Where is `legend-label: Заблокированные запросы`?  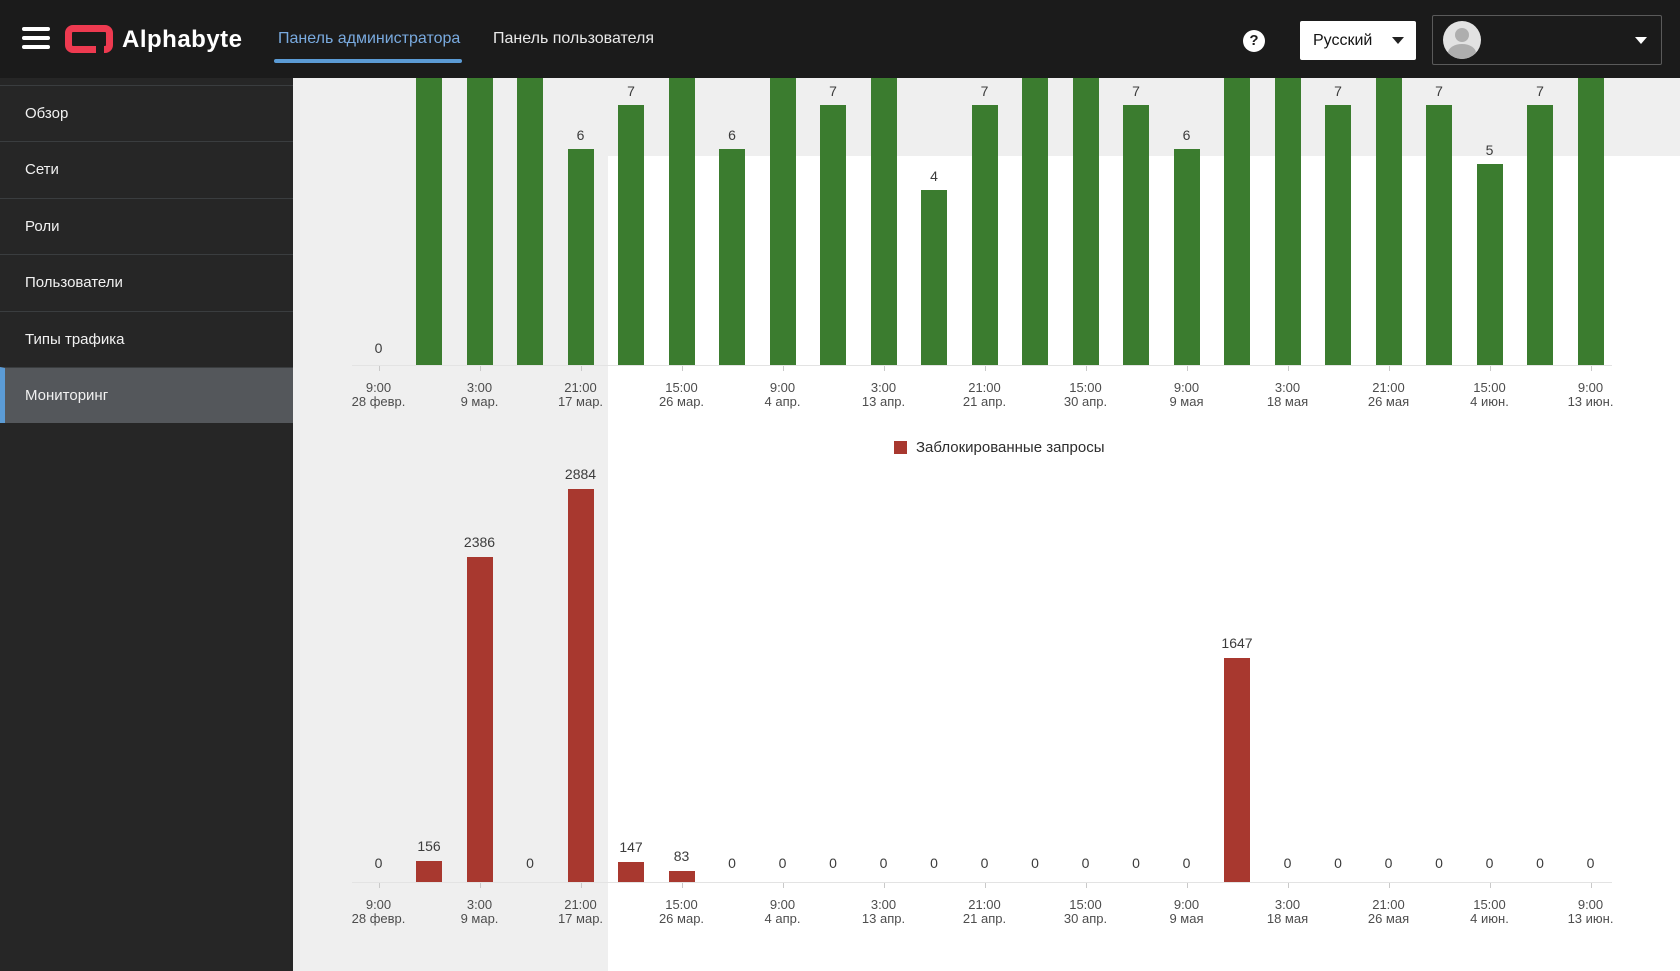 legend-label: Заблокированные запросы is located at coordinates (1010, 447).